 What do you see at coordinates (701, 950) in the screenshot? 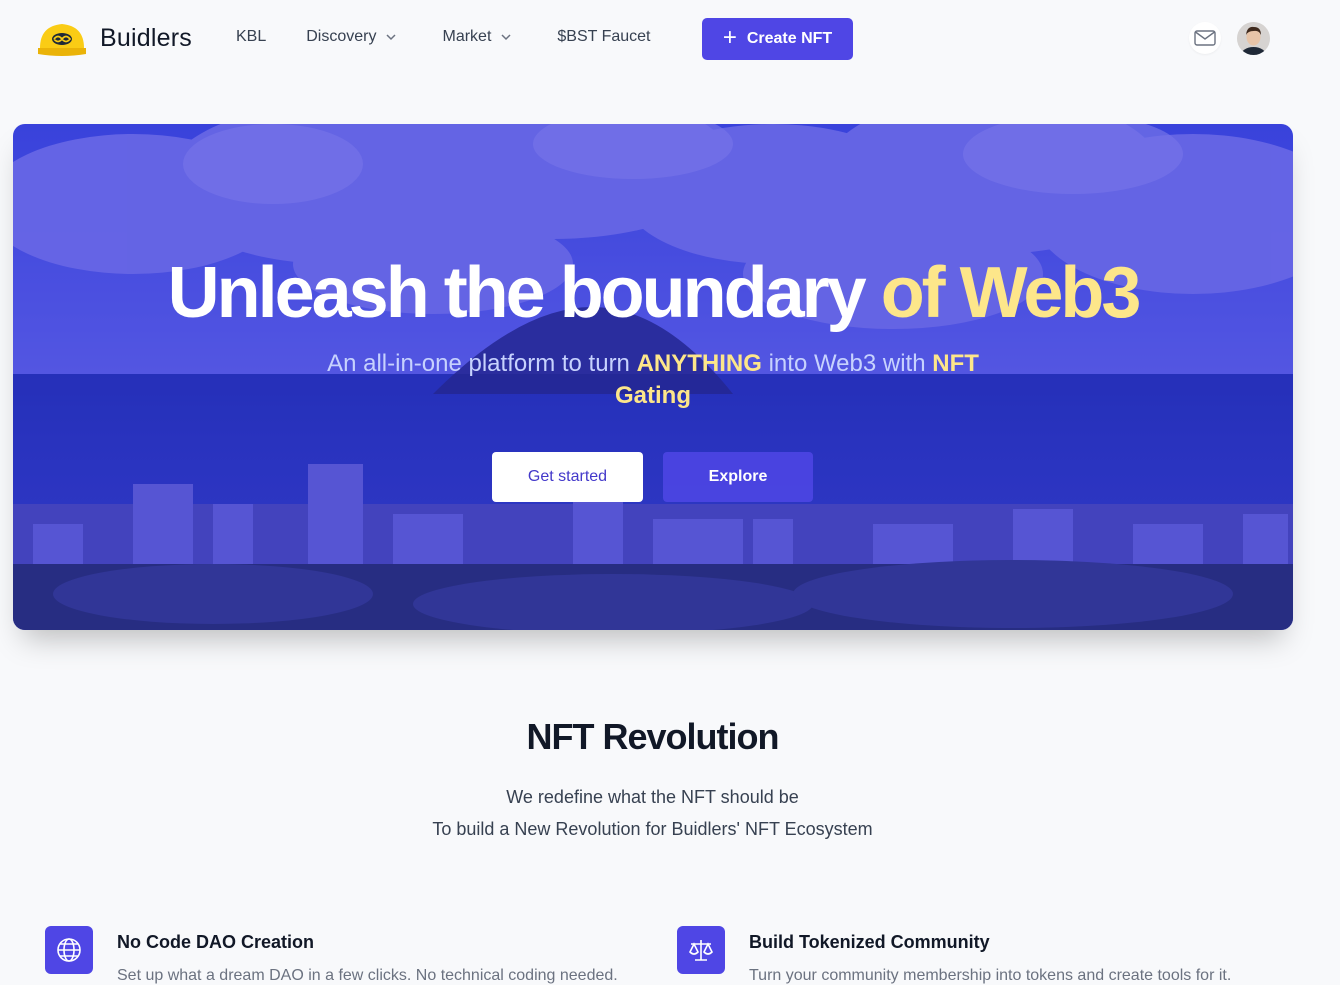
I see `scale-icon` at bounding box center [701, 950].